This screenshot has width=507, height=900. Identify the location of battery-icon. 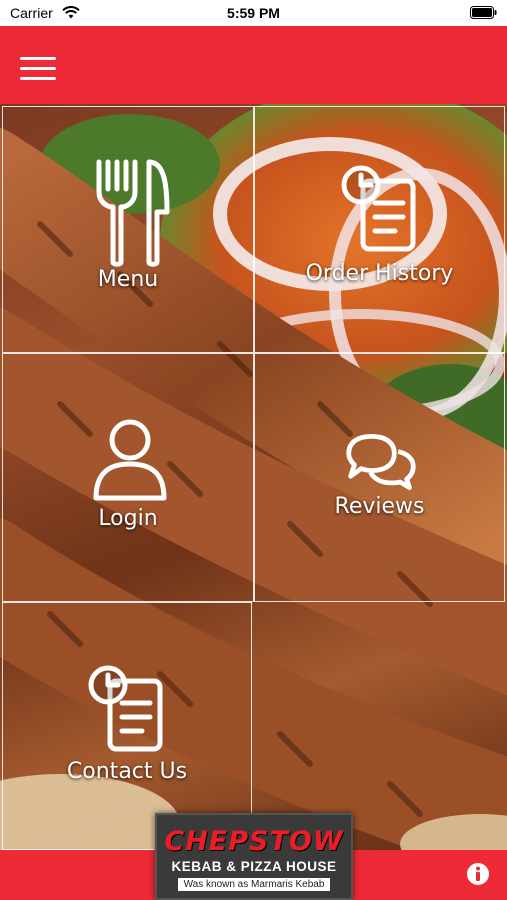
(483, 12).